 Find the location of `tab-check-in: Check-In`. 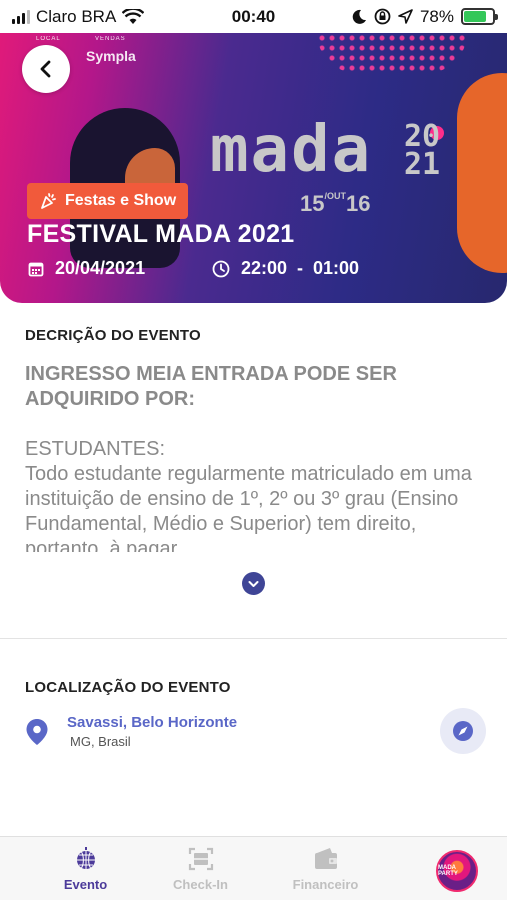

tab-check-in: Check-In is located at coordinates (200, 868).